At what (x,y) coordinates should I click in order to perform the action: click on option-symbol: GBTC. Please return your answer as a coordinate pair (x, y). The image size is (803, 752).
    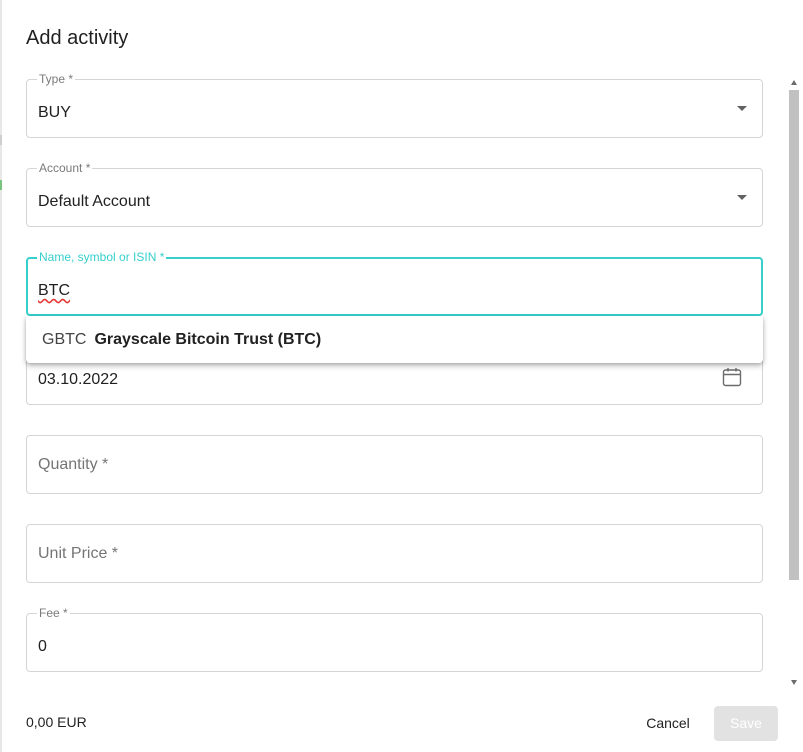
    Looking at the image, I should click on (64, 339).